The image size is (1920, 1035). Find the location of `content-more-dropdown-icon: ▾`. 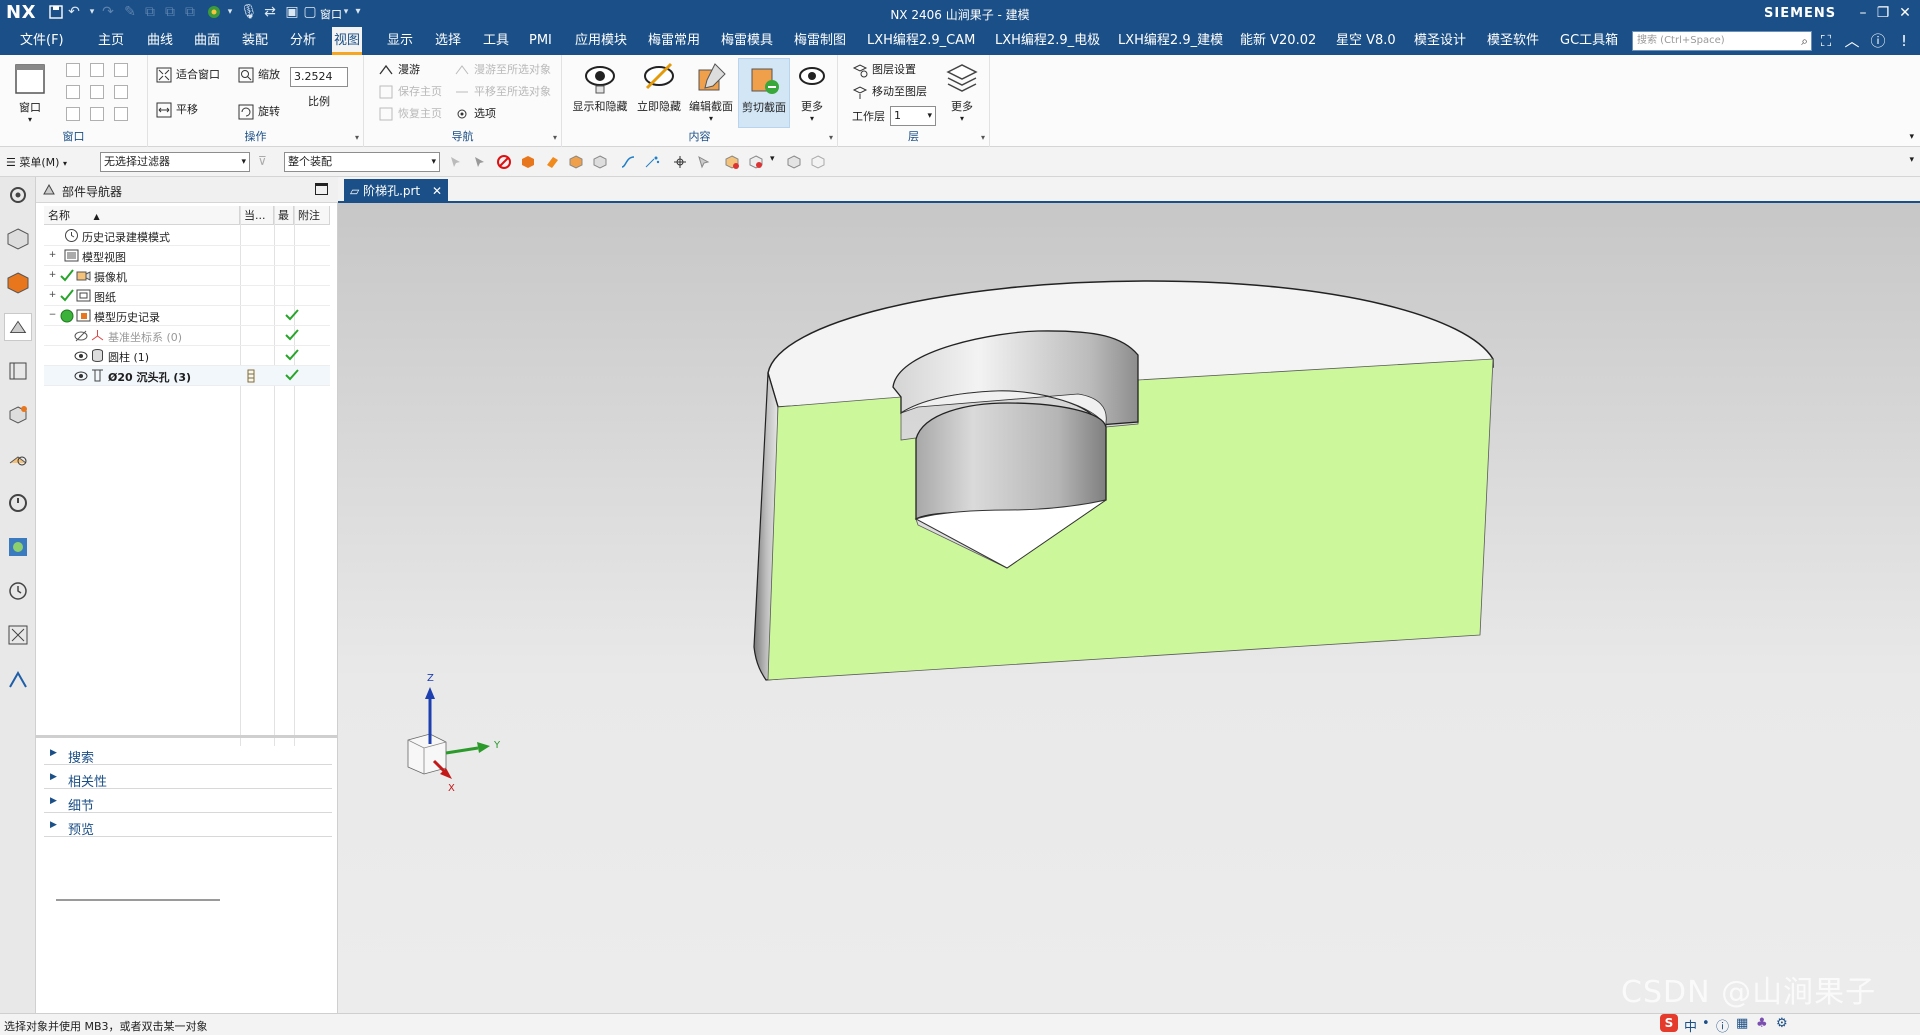

content-more-dropdown-icon: ▾ is located at coordinates (812, 118).